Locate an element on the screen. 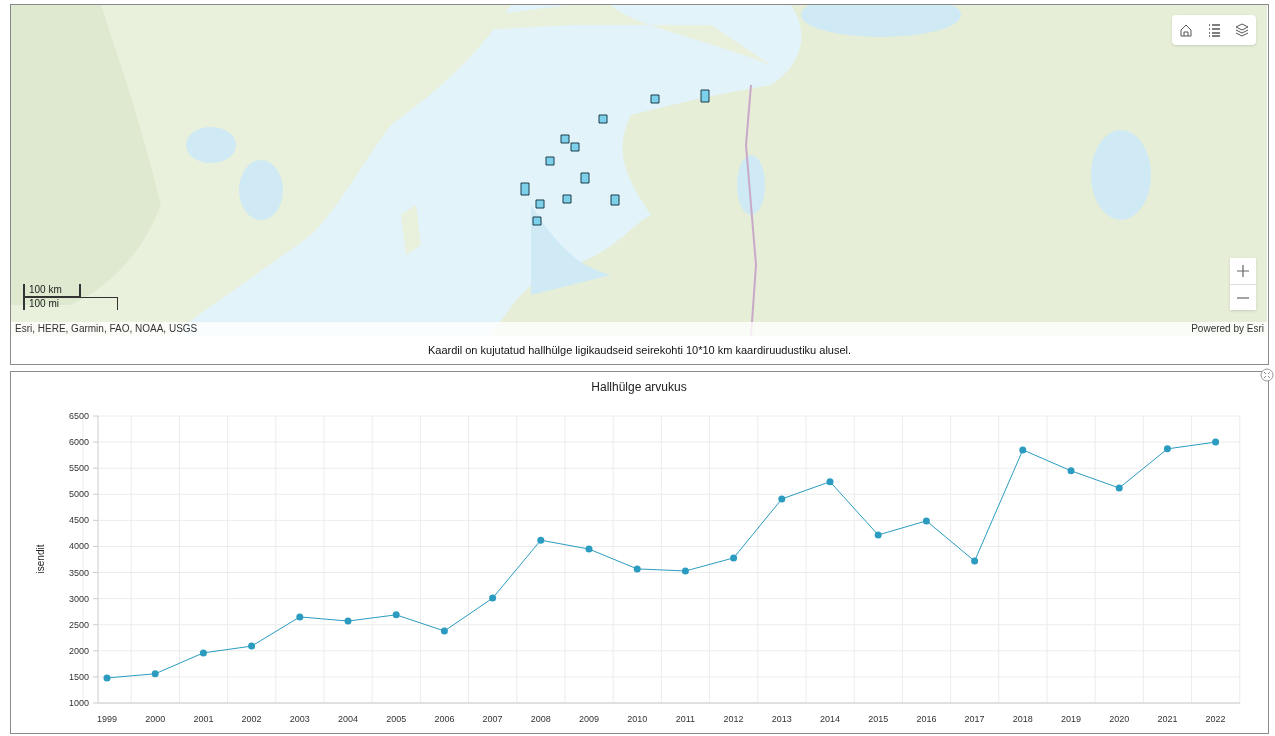 This screenshot has height=736, width=1275. y-tick-label: 2500 is located at coordinates (78, 624).